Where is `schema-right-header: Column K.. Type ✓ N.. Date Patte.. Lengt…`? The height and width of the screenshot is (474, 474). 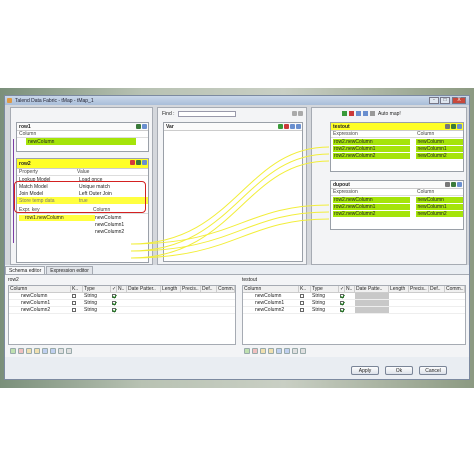
schema-right-header: Column K.. Type ✓ N.. Date Patte.. Lengt… is located at coordinates (354, 289).